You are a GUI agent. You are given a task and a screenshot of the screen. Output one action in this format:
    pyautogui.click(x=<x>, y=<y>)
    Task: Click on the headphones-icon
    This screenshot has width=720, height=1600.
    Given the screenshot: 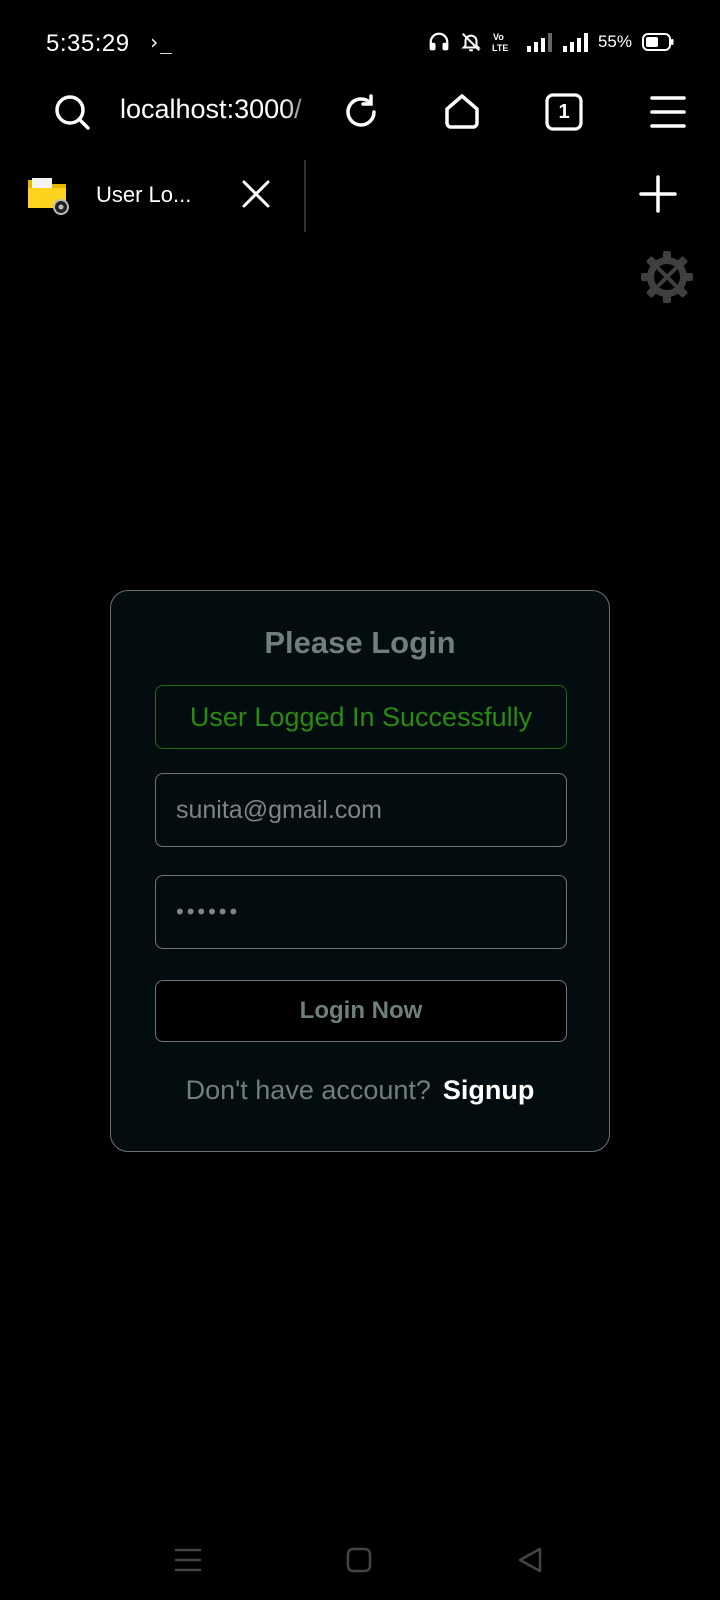 What is the action you would take?
    pyautogui.click(x=439, y=42)
    